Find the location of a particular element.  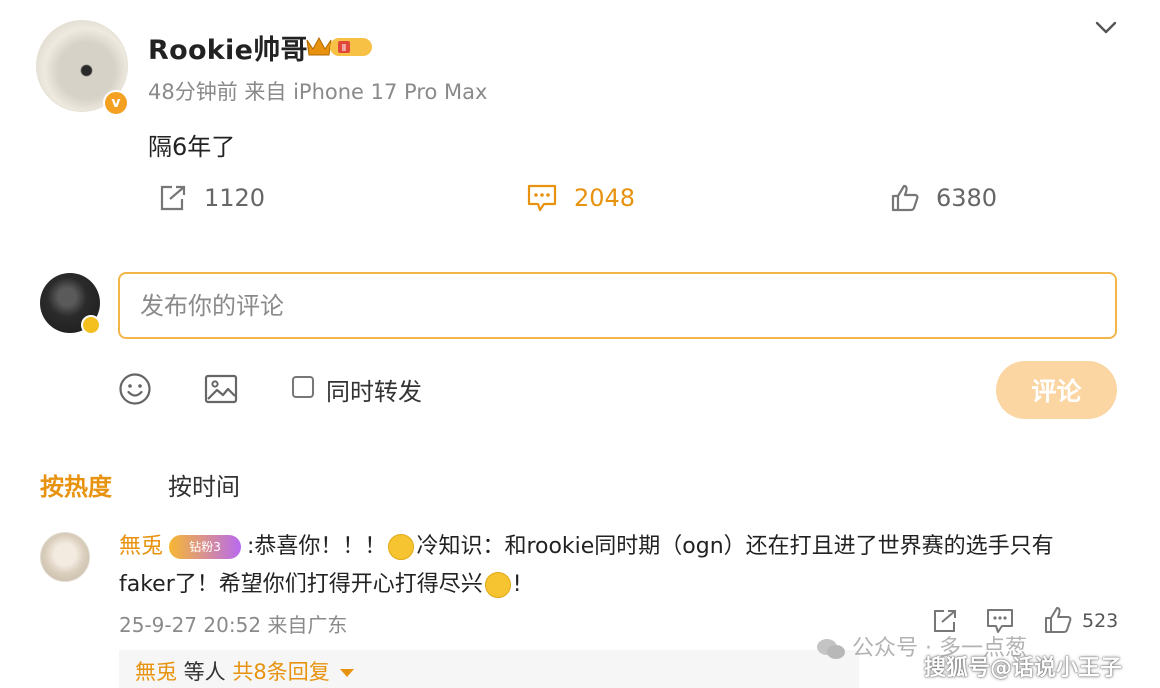

repost-button: 1120 is located at coordinates (211, 198).